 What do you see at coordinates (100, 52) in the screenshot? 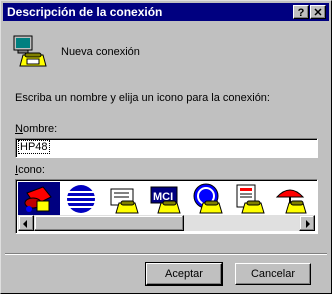
I see `connection-name: Nueva conexión` at bounding box center [100, 52].